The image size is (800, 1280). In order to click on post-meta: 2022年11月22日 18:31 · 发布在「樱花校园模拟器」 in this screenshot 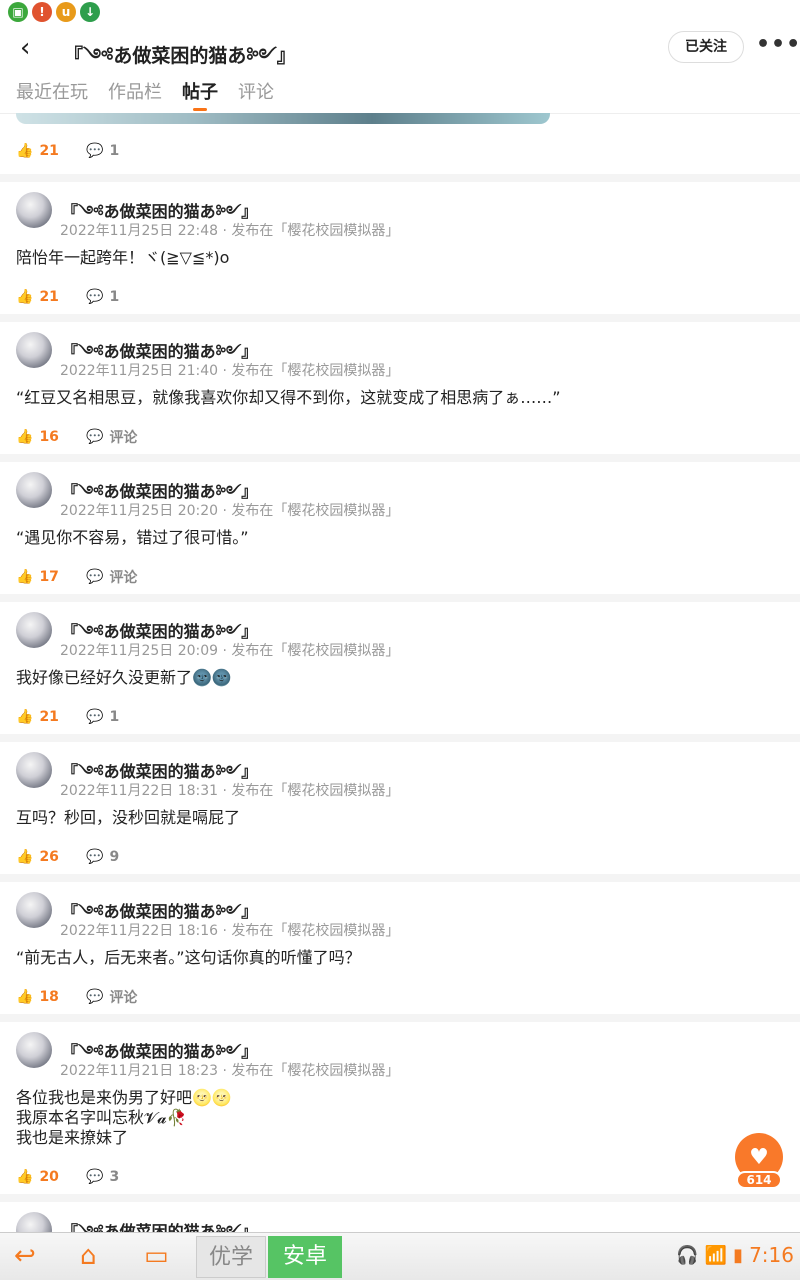, I will do `click(230, 791)`.